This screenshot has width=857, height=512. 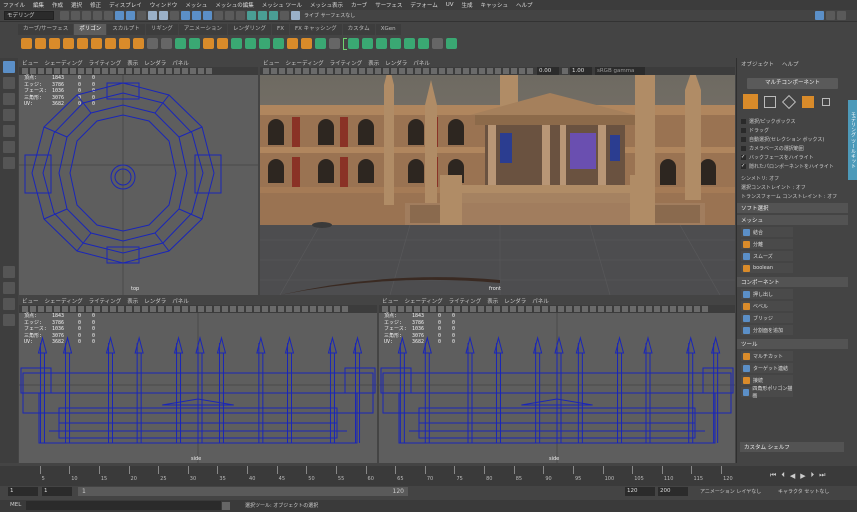 What do you see at coordinates (9, 131) in the screenshot?
I see `rotate-tool-icon` at bounding box center [9, 131].